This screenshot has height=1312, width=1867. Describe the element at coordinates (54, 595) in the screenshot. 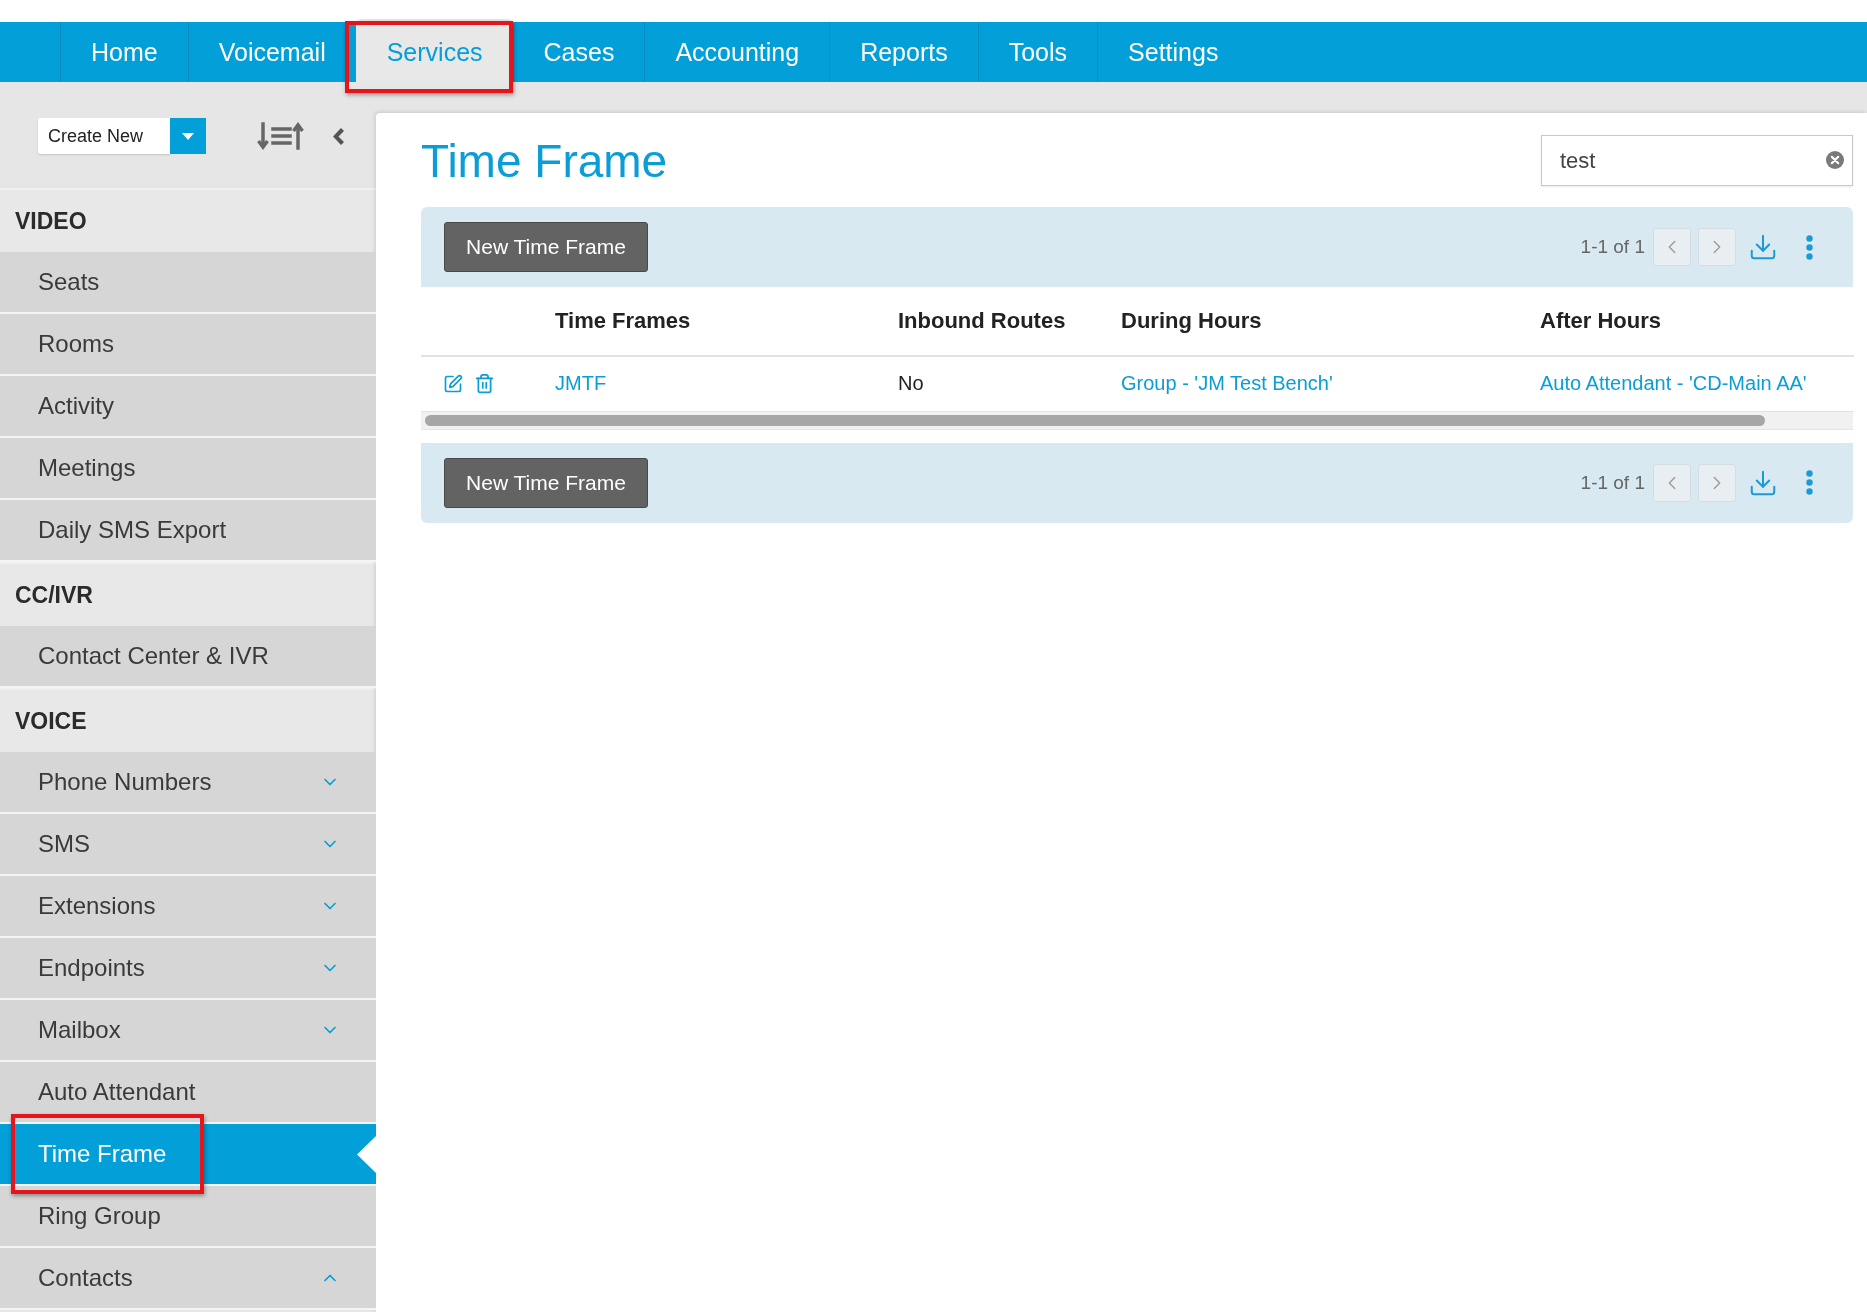

I see `section-title: CC/IVR` at that location.